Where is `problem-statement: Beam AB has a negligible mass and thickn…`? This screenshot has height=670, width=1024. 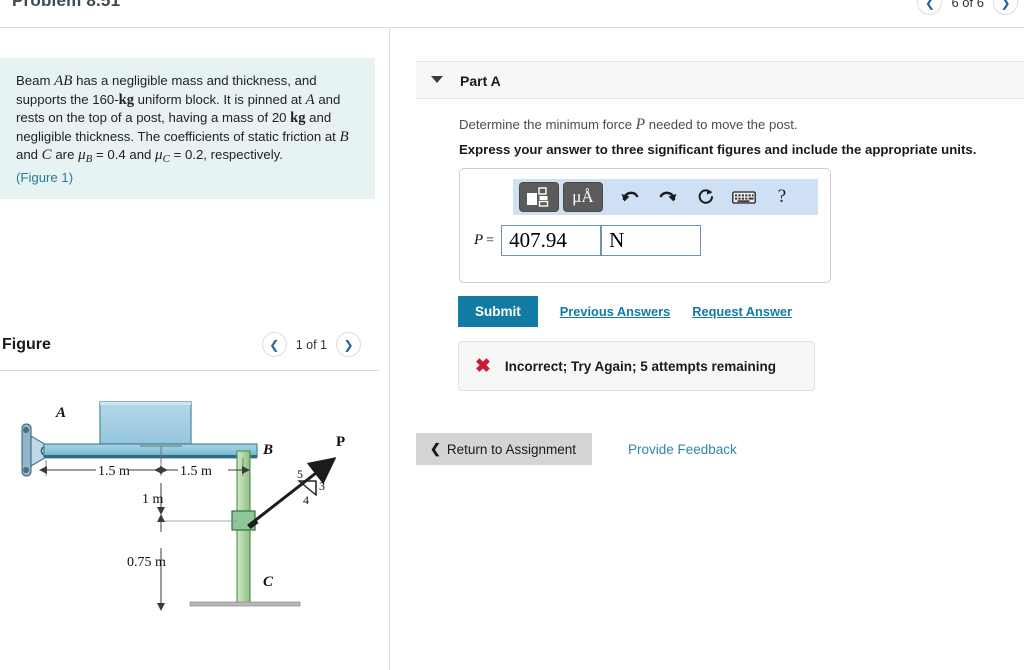
problem-statement: Beam AB has a negligible mass and thickn… is located at coordinates (187, 128).